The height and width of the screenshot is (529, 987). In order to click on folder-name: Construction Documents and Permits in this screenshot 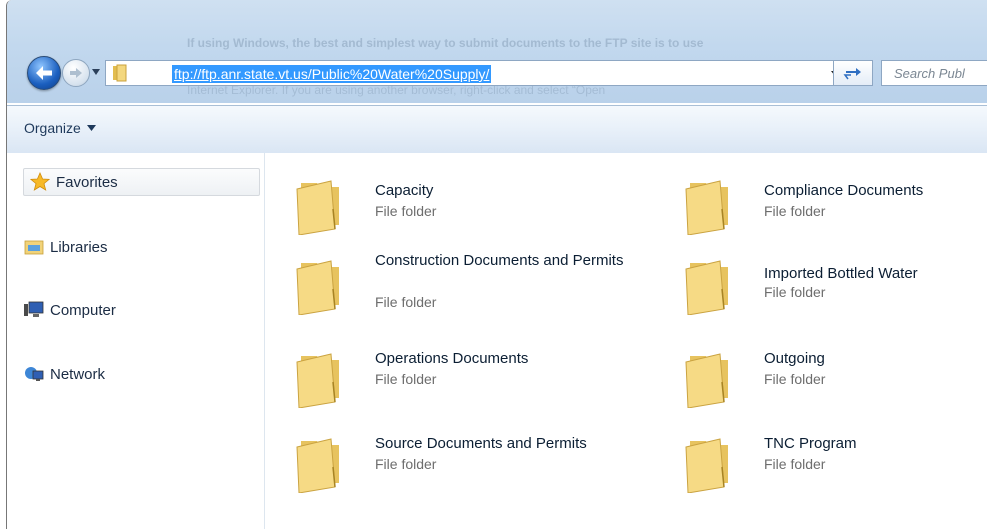, I will do `click(499, 260)`.